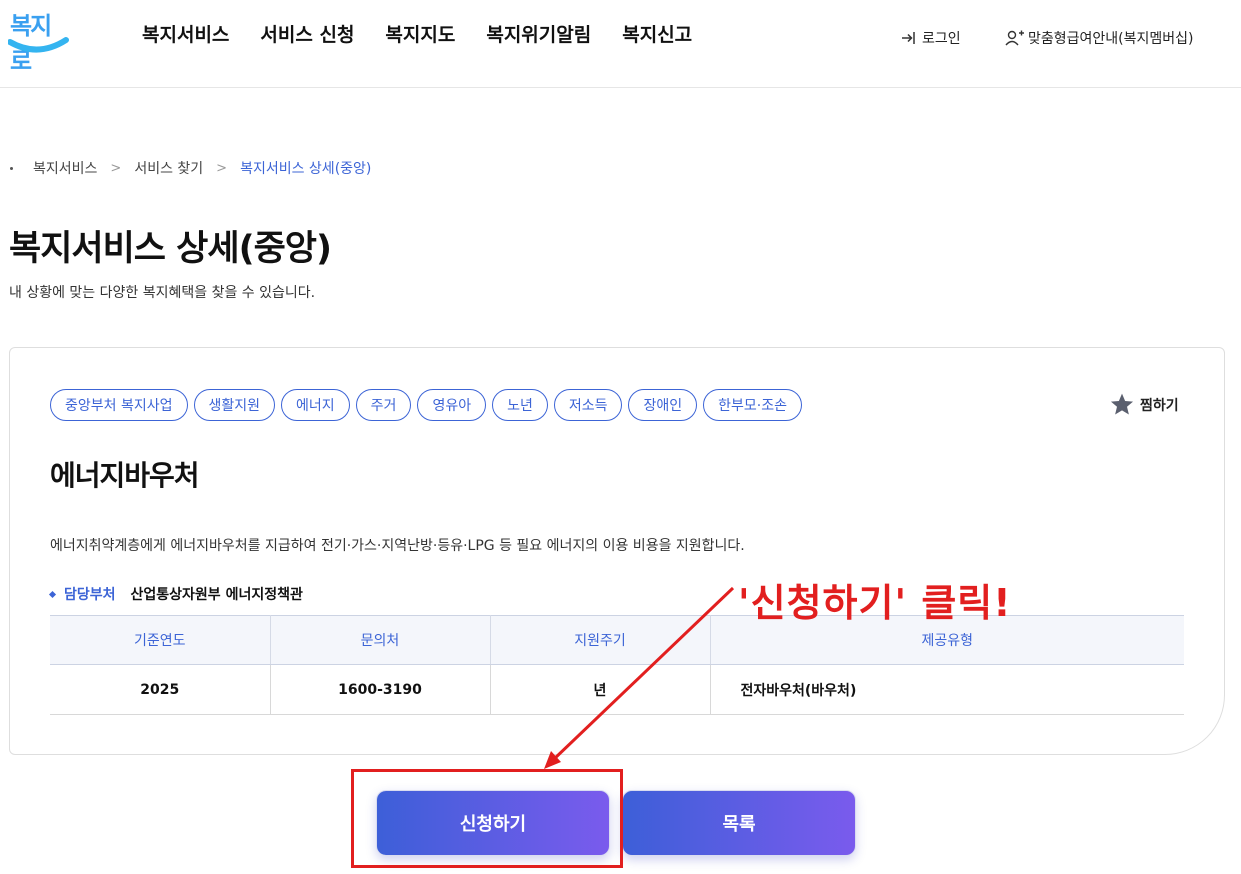 Image resolution: width=1241 pixels, height=874 pixels. What do you see at coordinates (941, 39) in the screenshot?
I see `login-label: 로그인` at bounding box center [941, 39].